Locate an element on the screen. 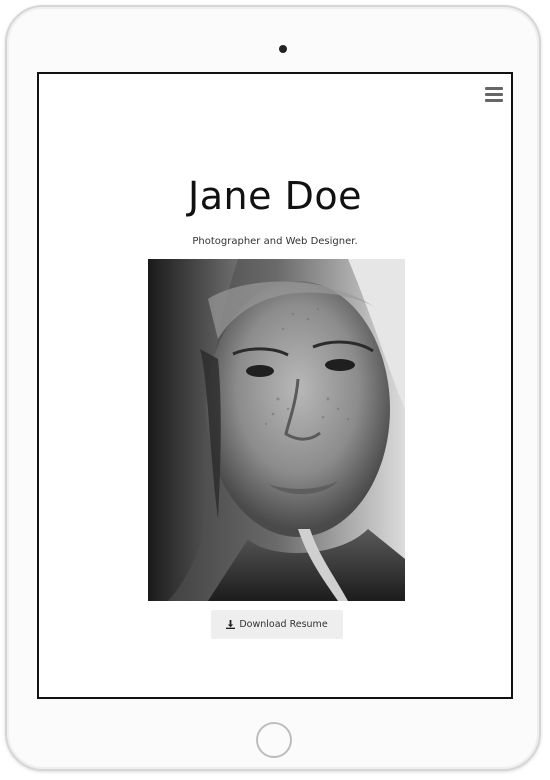 This screenshot has height=780, width=550. home-button is located at coordinates (274, 740).